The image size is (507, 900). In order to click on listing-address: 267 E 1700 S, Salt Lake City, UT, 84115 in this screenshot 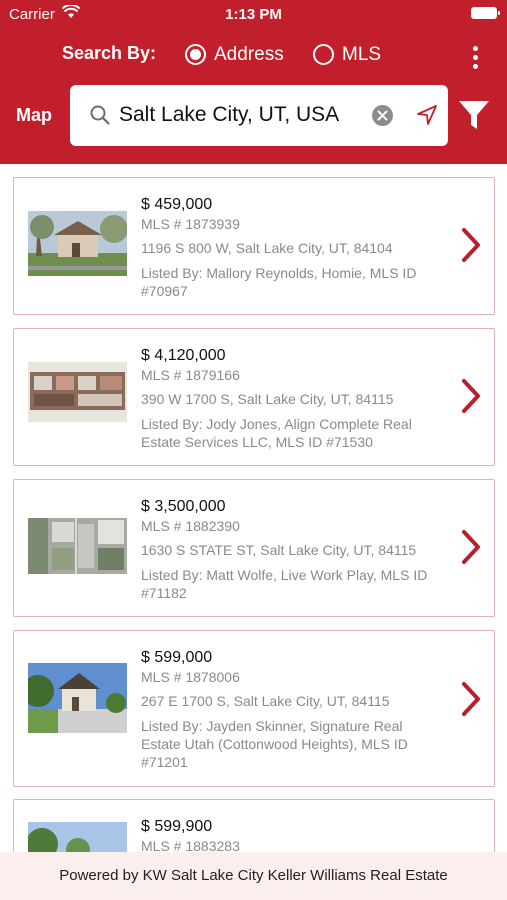, I will do `click(265, 701)`.